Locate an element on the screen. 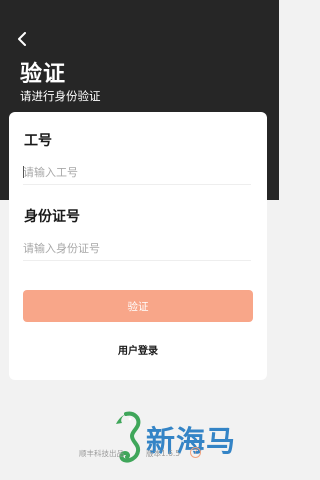 The height and width of the screenshot is (480, 320). footer: 顺丰科技出品 版本1.6.5 ? is located at coordinates (139, 454).